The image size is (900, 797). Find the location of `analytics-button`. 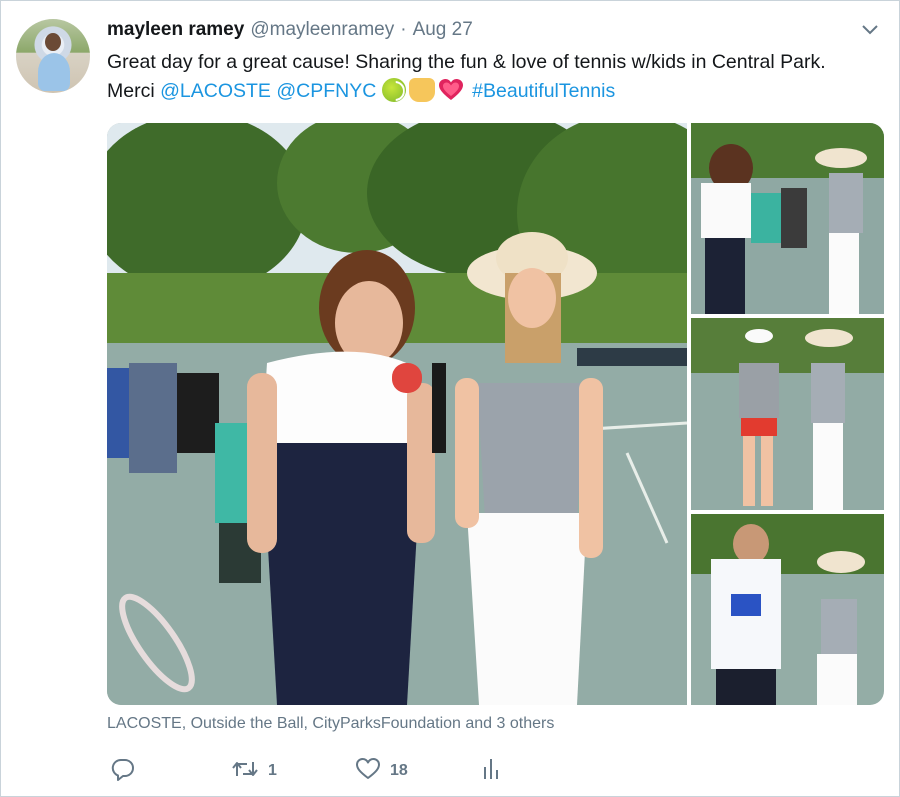

analytics-button is located at coordinates (491, 771).